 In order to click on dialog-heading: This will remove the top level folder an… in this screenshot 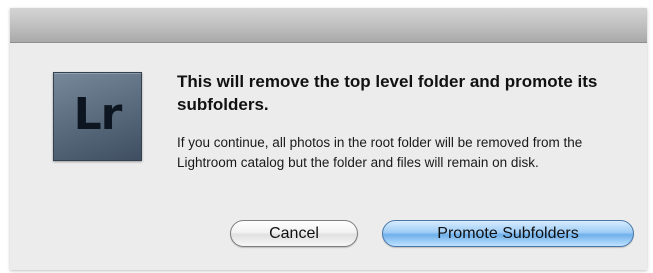, I will do `click(387, 93)`.